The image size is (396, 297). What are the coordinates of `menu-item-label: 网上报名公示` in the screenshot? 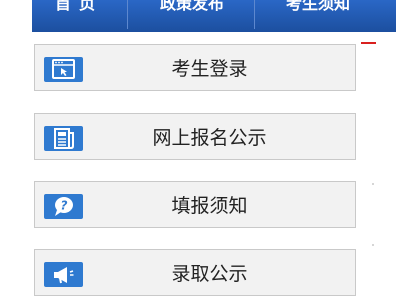 It's located at (209, 138).